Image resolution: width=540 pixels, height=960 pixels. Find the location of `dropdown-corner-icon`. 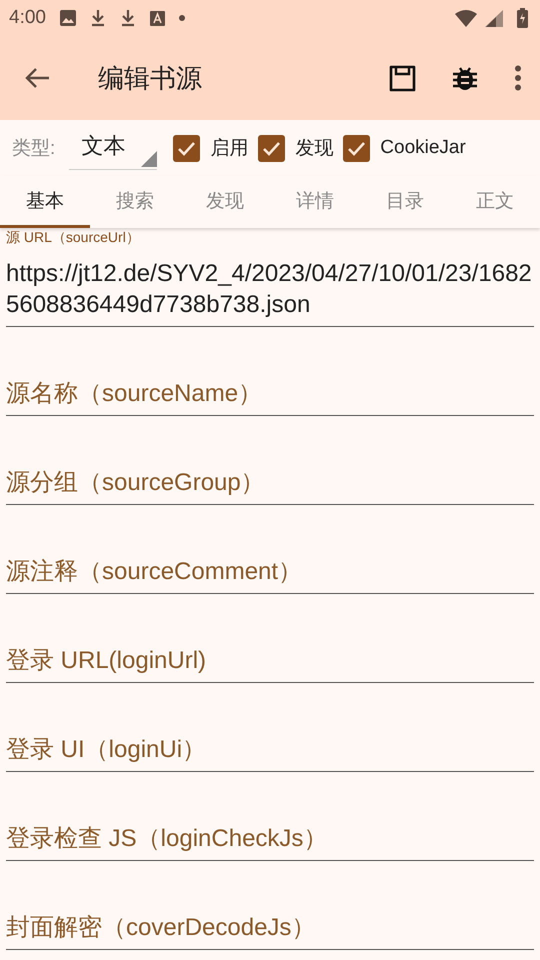

dropdown-corner-icon is located at coordinates (149, 158).